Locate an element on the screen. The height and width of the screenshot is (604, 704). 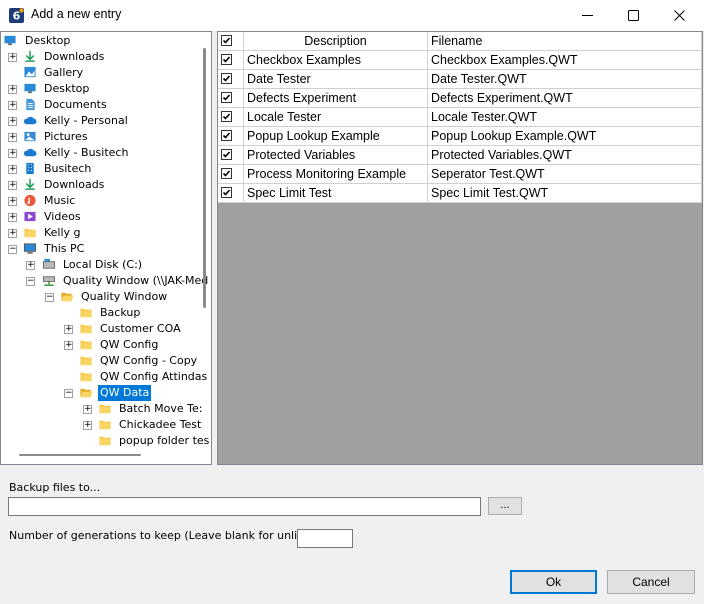
filename-header: Filename is located at coordinates (565, 41).